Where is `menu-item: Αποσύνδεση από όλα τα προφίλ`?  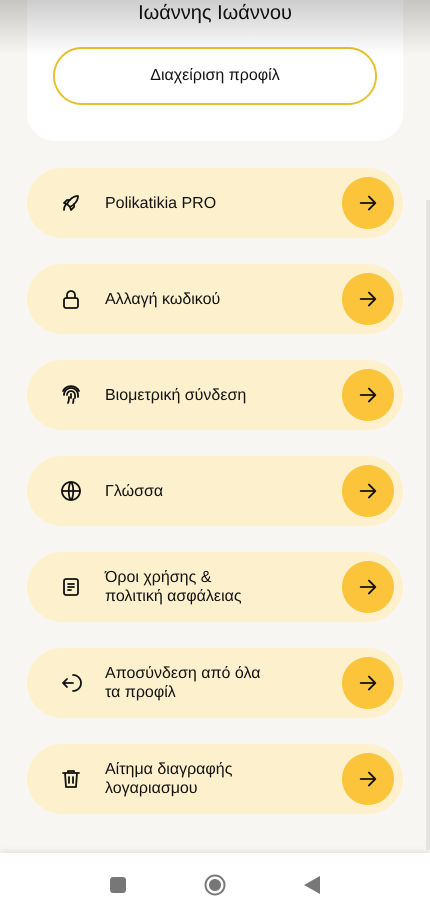 menu-item: Αποσύνδεση από όλα τα προφίλ is located at coordinates (215, 683).